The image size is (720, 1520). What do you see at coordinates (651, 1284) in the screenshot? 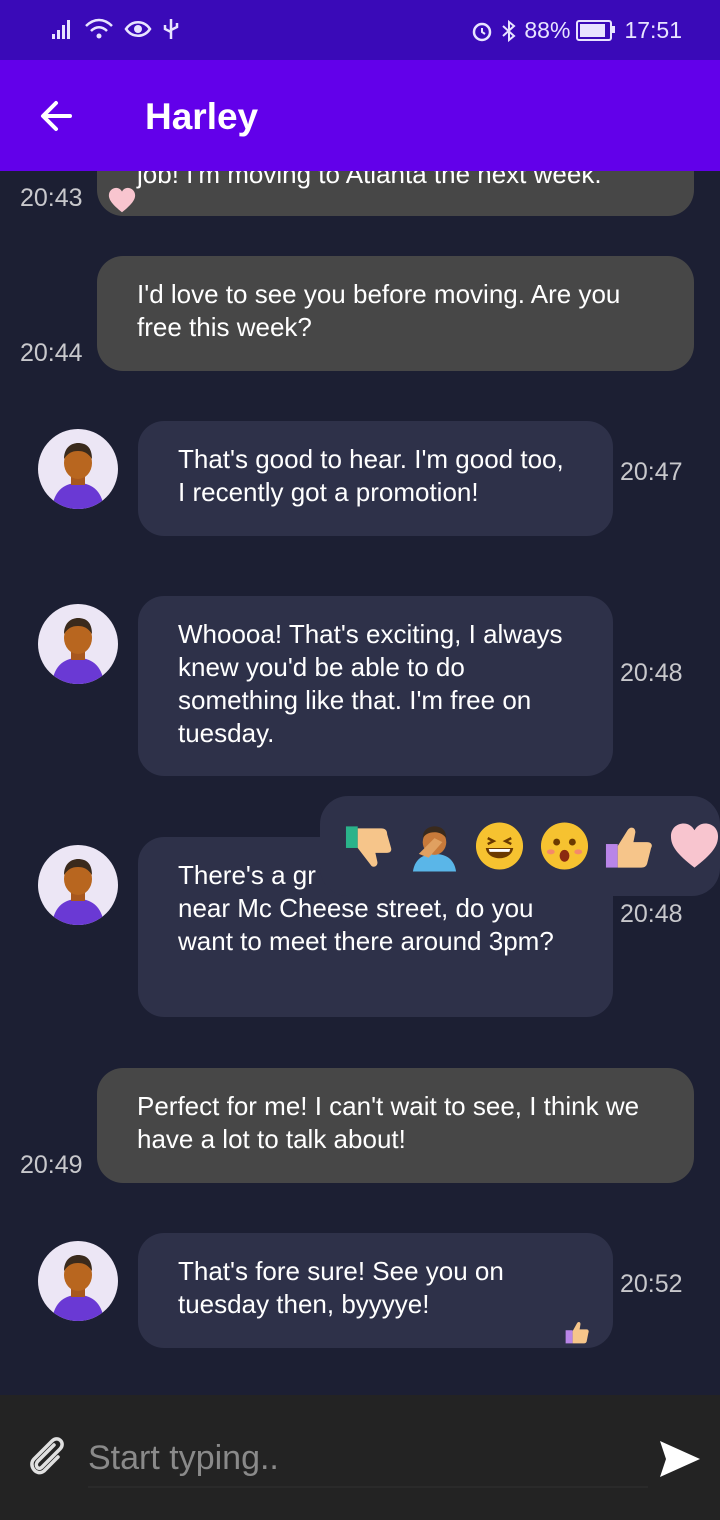
I see `message-time: 20:52` at bounding box center [651, 1284].